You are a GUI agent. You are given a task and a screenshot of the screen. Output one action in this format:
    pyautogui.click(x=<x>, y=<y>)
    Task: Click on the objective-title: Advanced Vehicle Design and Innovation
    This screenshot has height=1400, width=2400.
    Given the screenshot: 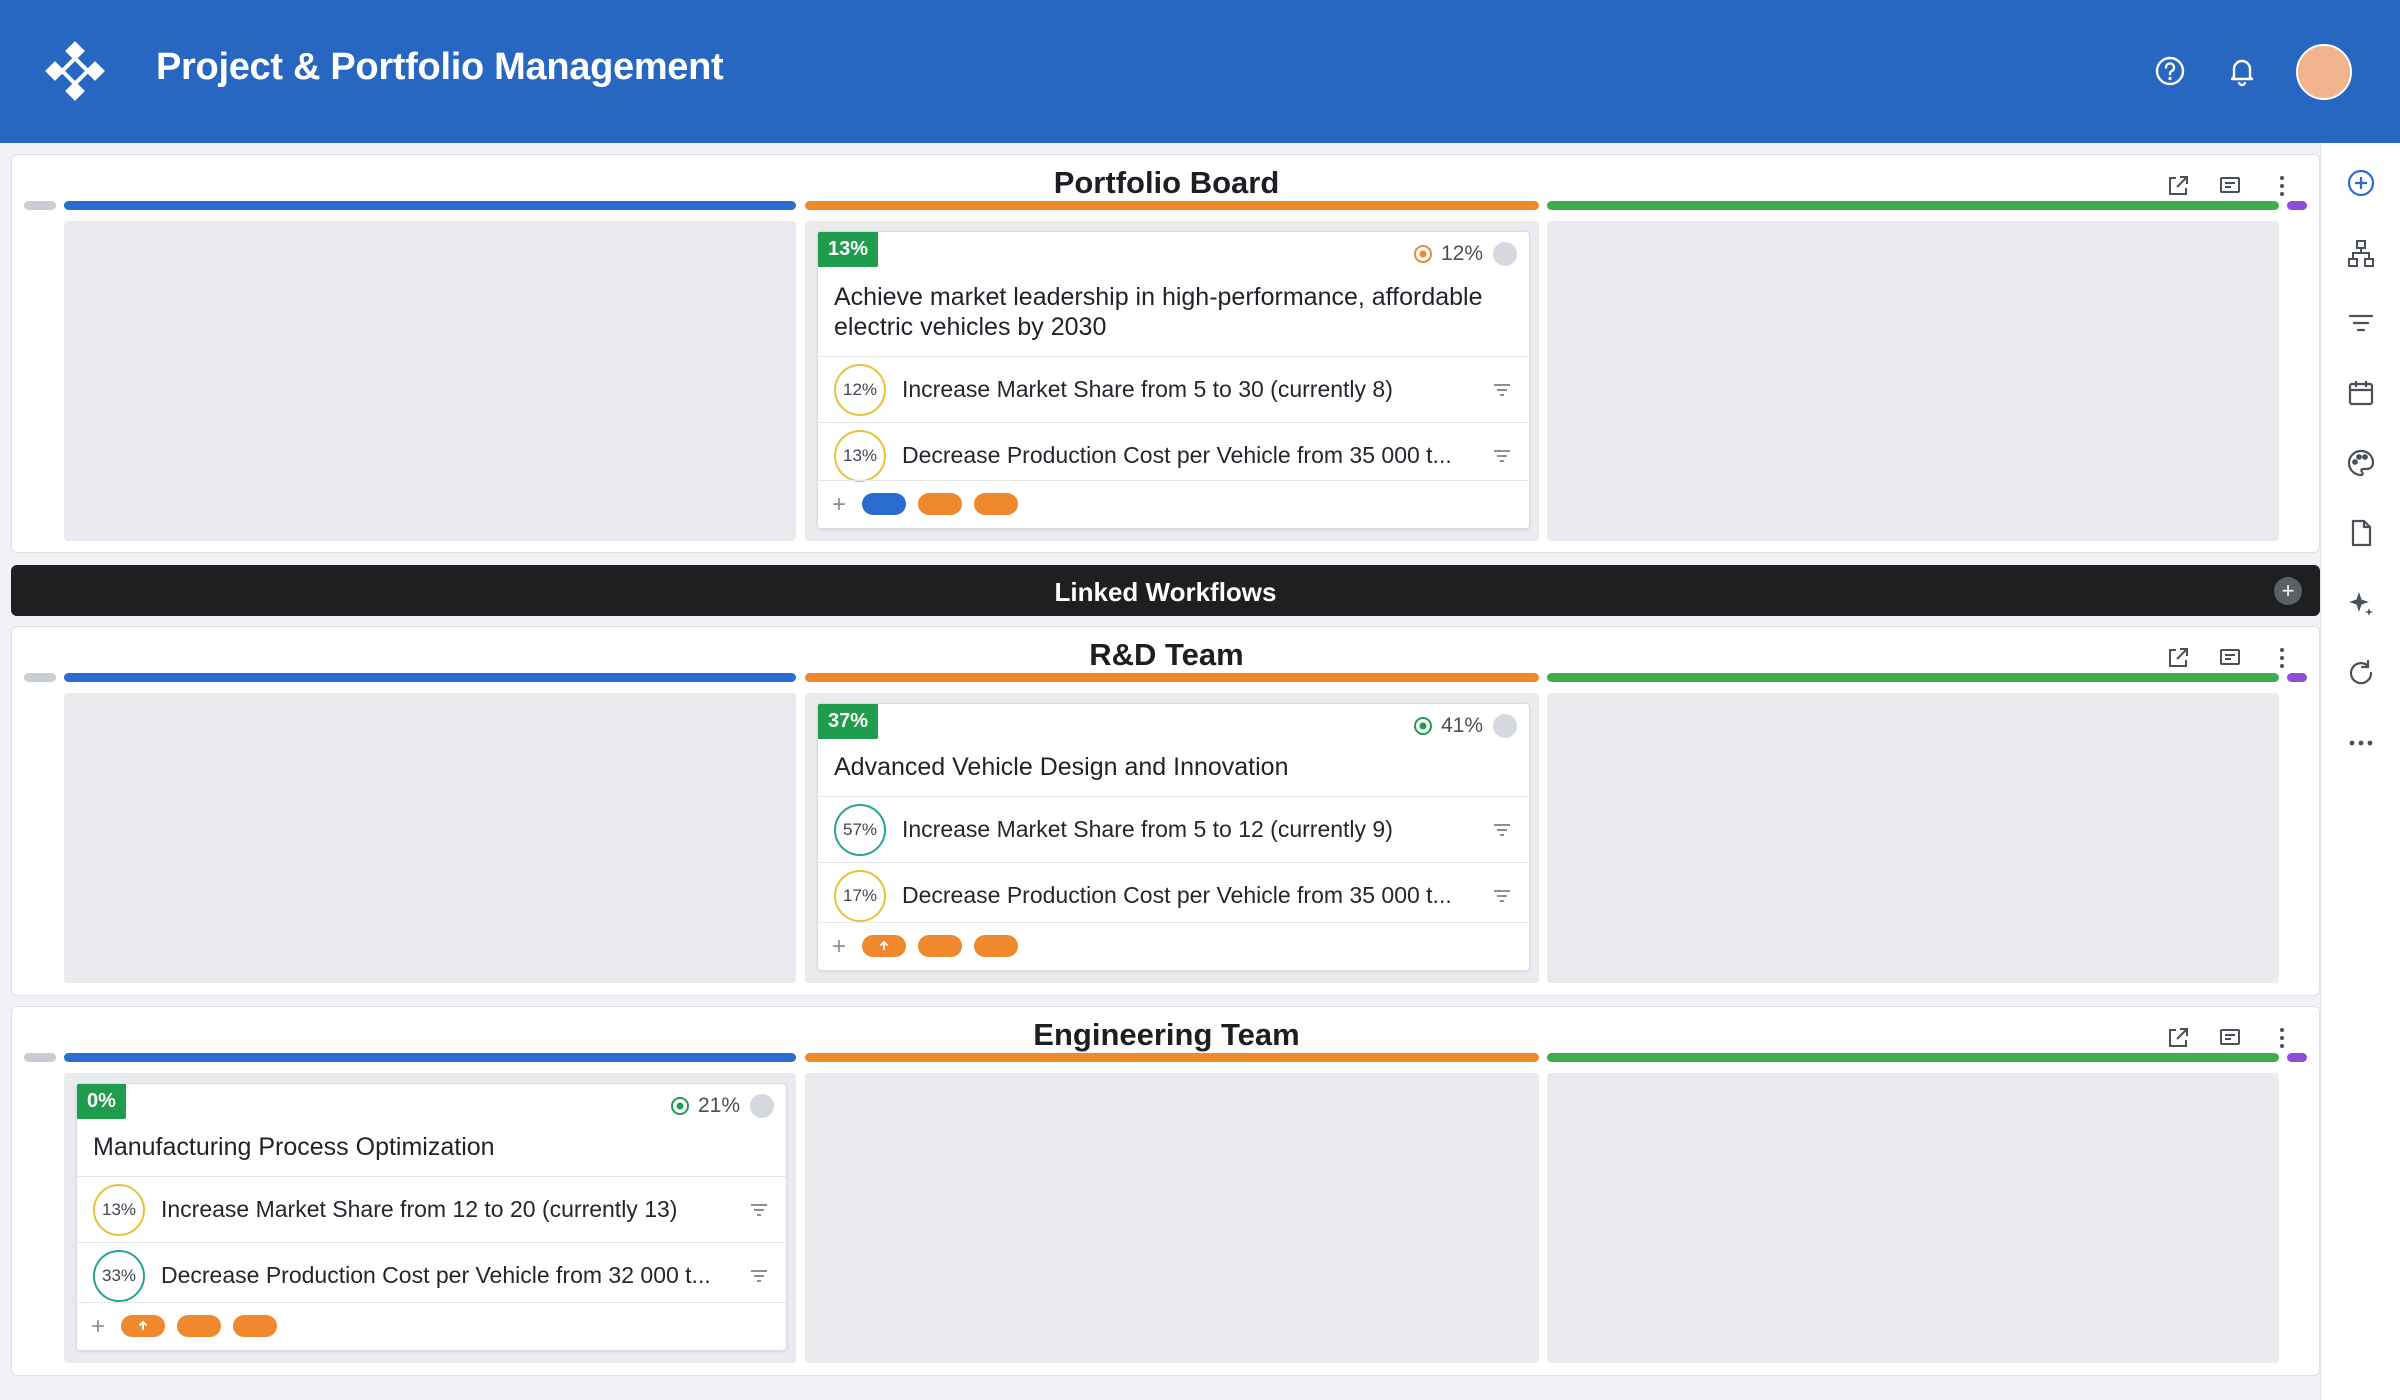 What is the action you would take?
    pyautogui.click(x=1061, y=767)
    